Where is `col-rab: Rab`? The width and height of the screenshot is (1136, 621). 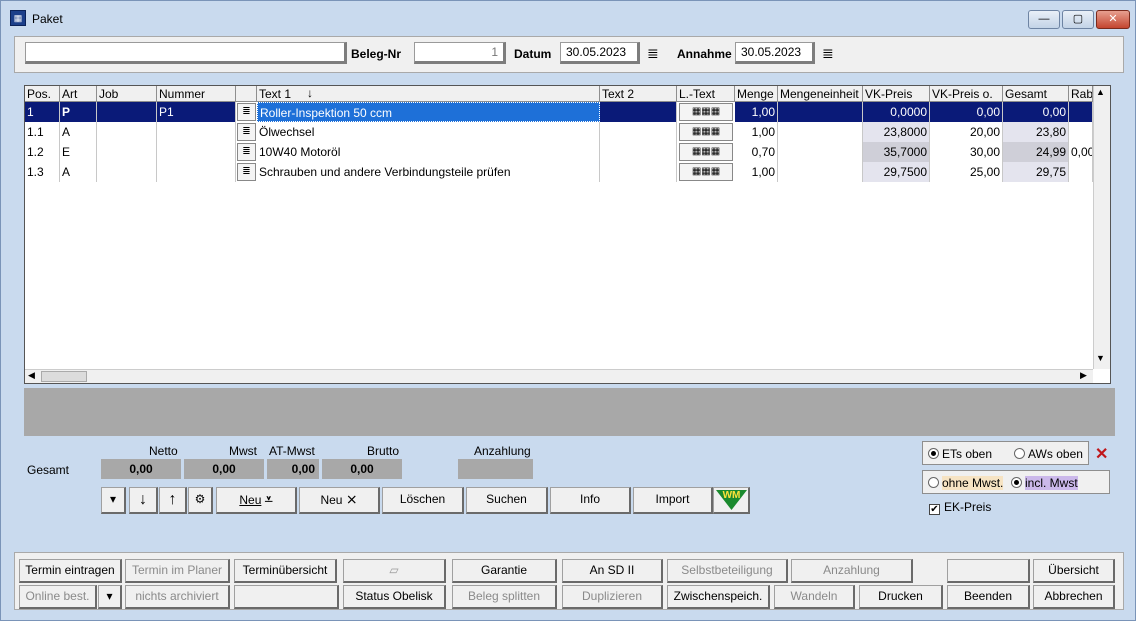
col-rab: Rab is located at coordinates (1081, 94).